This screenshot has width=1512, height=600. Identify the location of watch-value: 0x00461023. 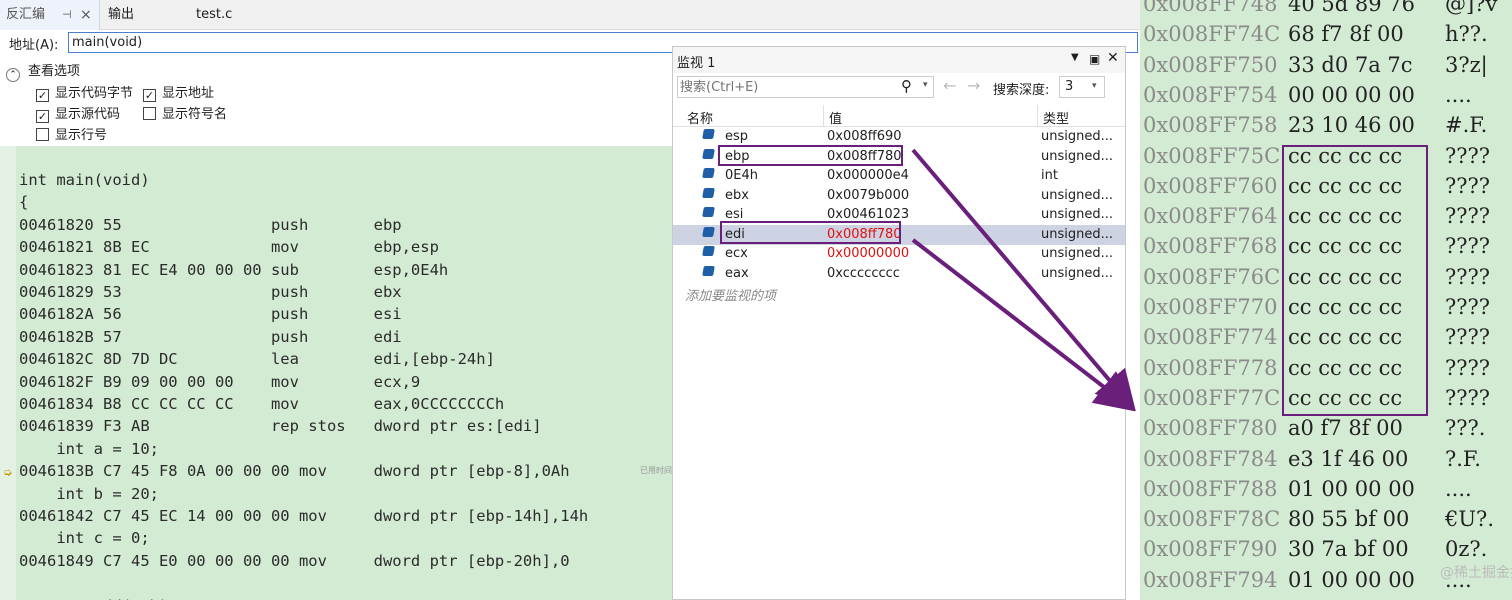
(868, 214).